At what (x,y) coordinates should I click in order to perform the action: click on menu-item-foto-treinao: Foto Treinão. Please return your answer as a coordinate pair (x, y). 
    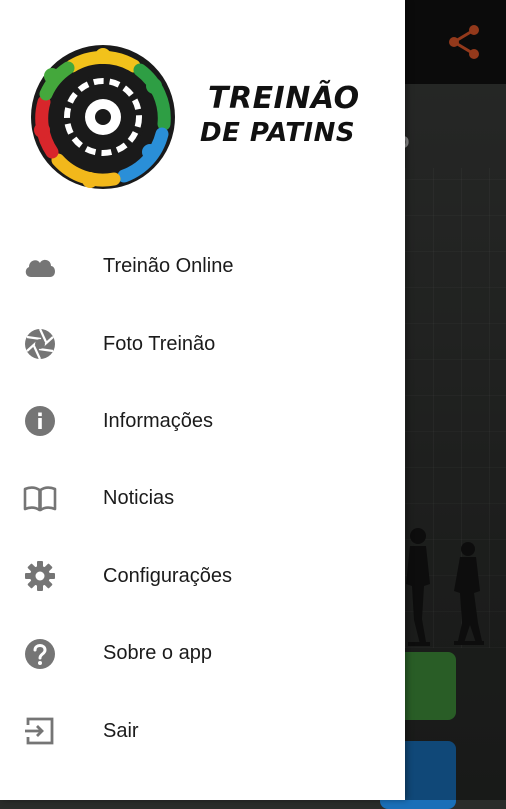
    Looking at the image, I should click on (202, 343).